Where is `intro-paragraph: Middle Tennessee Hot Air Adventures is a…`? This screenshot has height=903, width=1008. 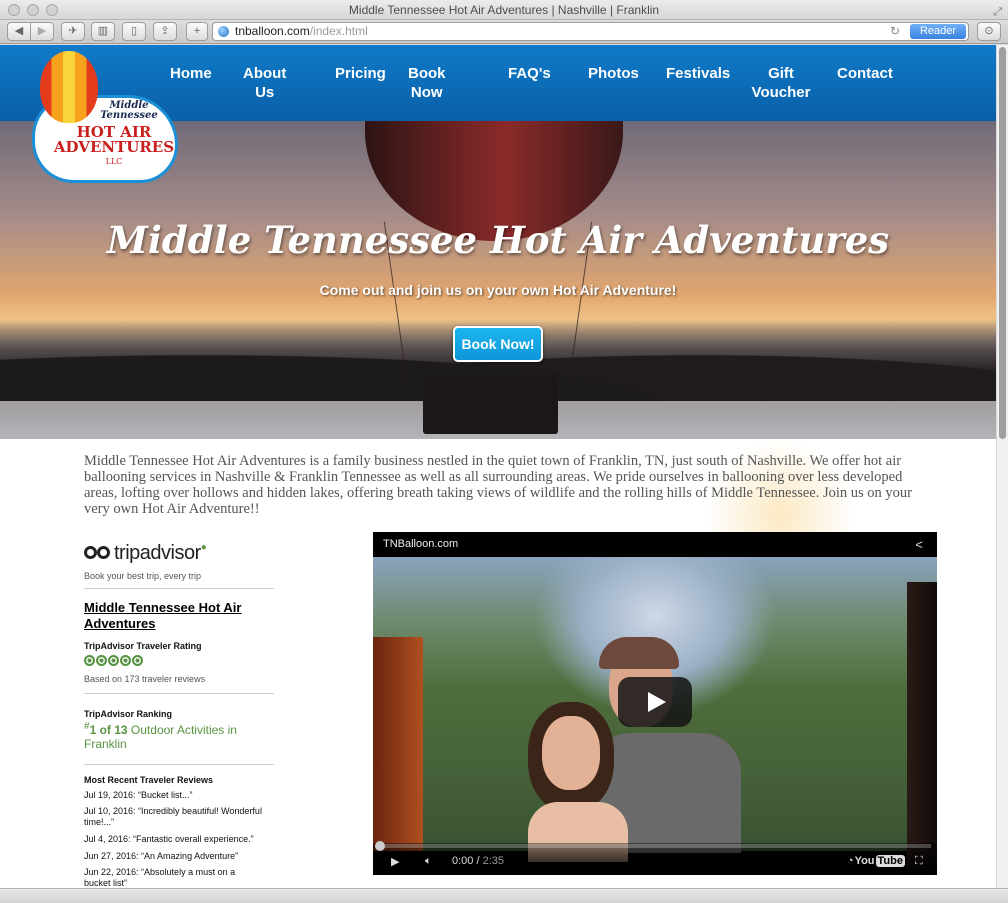 intro-paragraph: Middle Tennessee Hot Air Adventures is a… is located at coordinates (498, 485).